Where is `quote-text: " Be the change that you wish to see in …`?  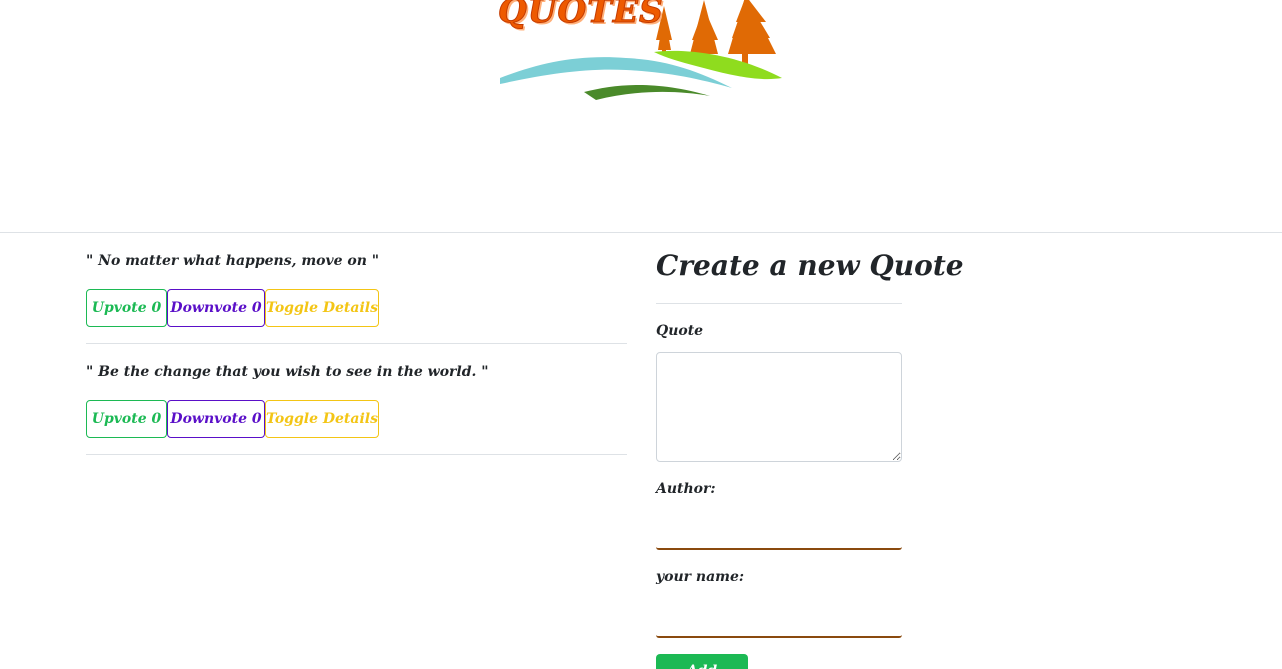
quote-text: " Be the change that you wish to see in … is located at coordinates (287, 372).